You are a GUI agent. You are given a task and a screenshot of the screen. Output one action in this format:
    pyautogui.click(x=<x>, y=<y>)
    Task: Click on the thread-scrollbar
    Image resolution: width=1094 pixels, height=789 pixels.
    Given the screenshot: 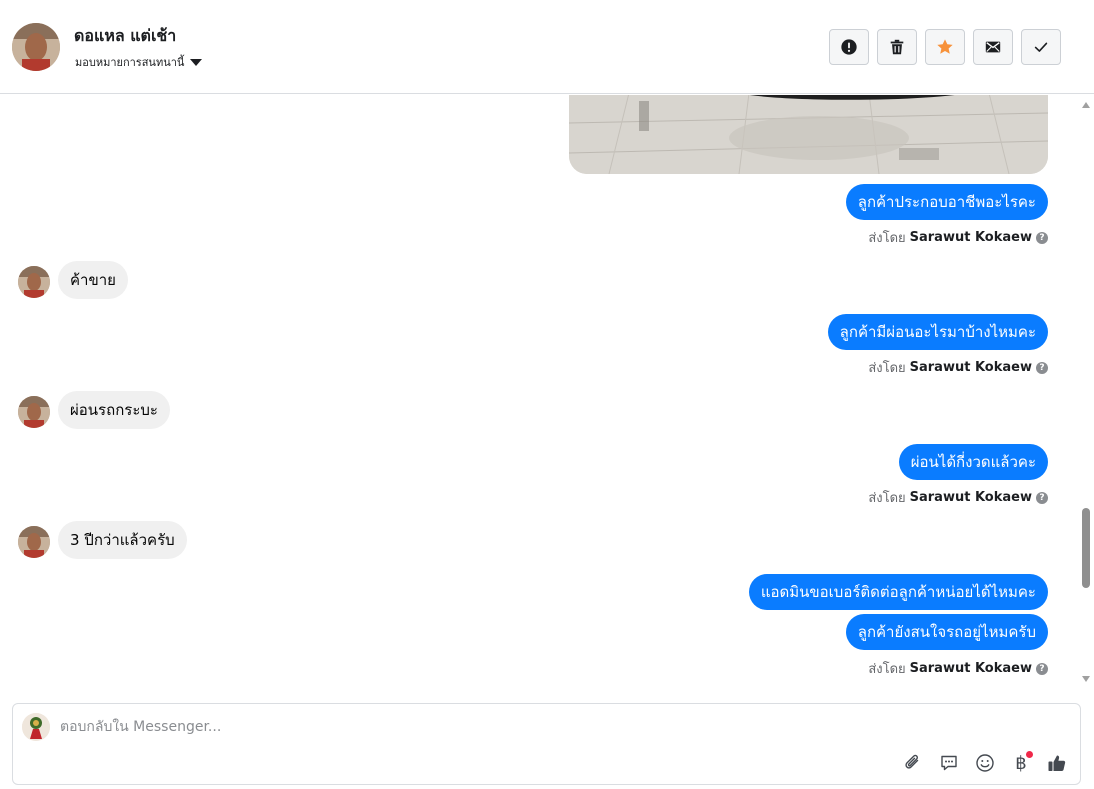 What is the action you would take?
    pyautogui.click(x=1086, y=392)
    